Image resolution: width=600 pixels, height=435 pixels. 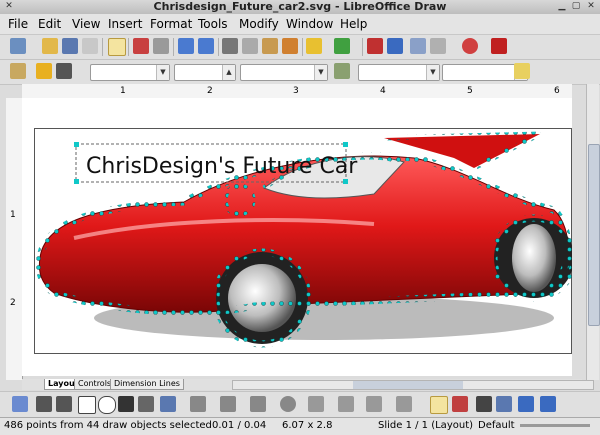 I want to click on ruler-tick: 5, so click(x=470, y=91).